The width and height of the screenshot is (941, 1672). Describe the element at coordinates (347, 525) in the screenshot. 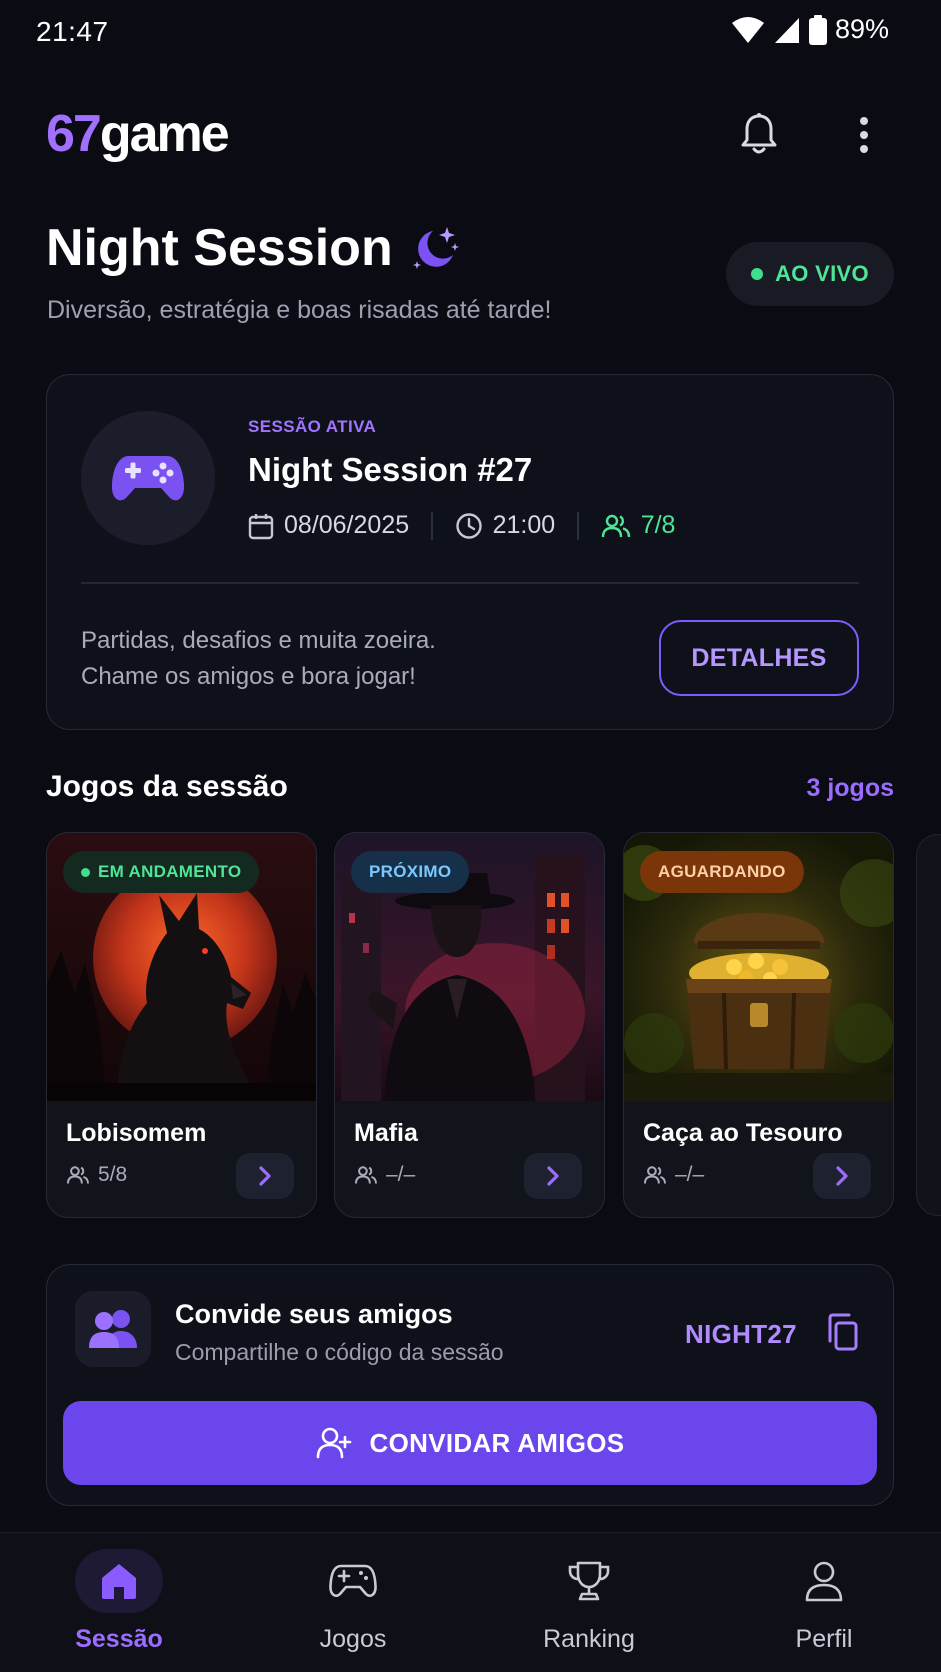

I see `session-date-text: 08/06/2025` at that location.